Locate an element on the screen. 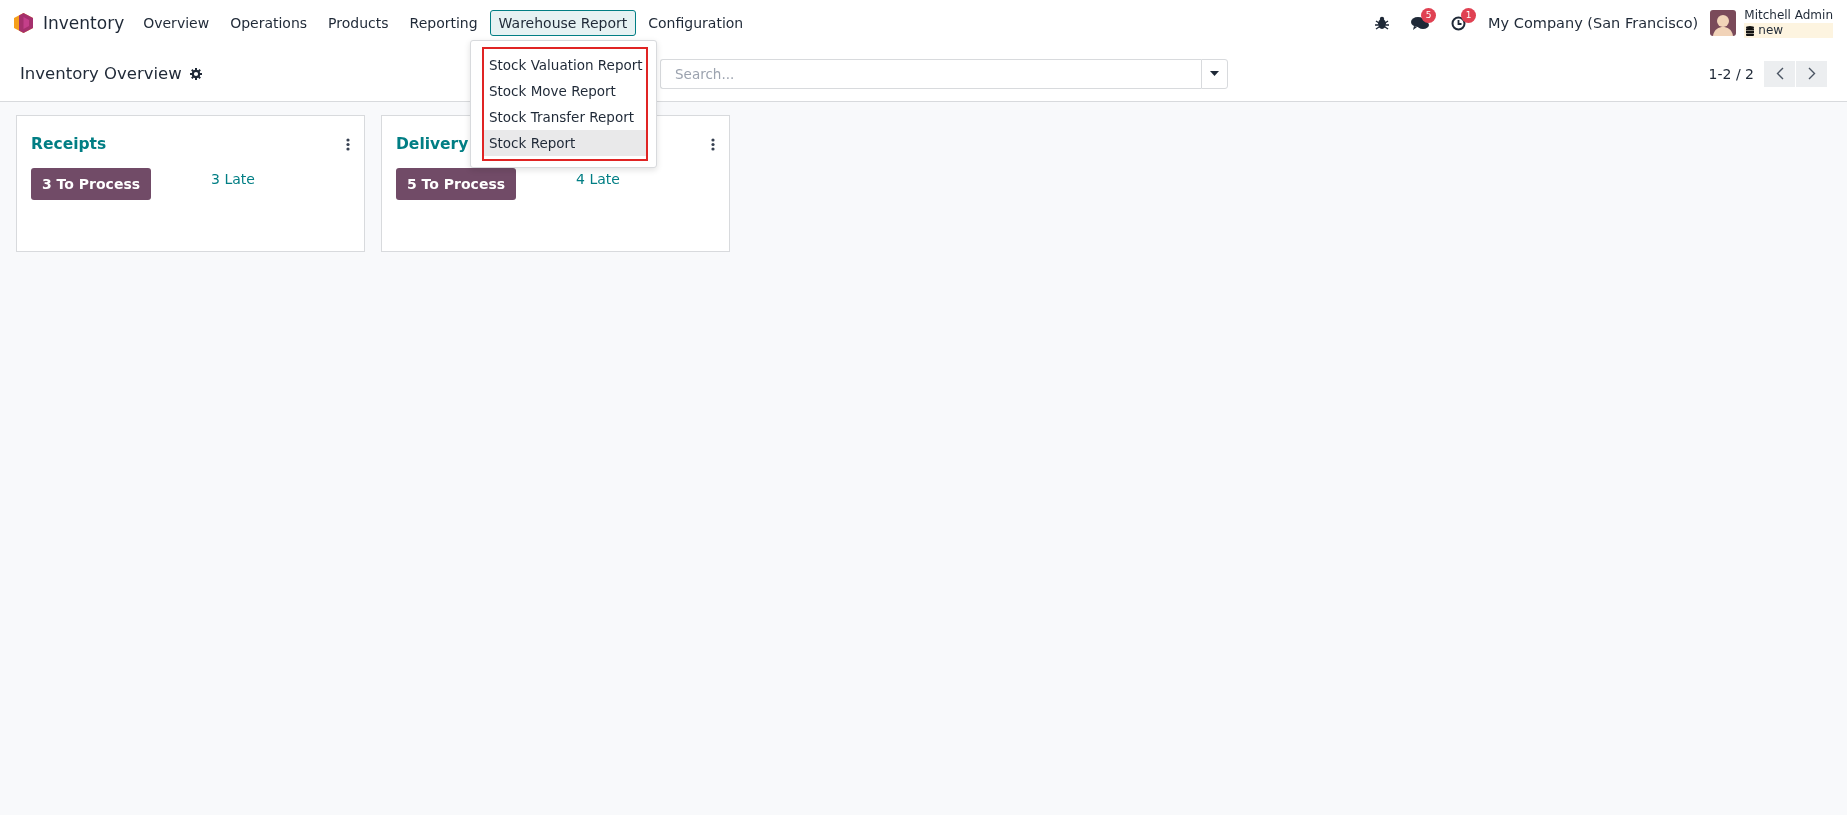 The image size is (1847, 815). app-name: Inventory is located at coordinates (84, 23).